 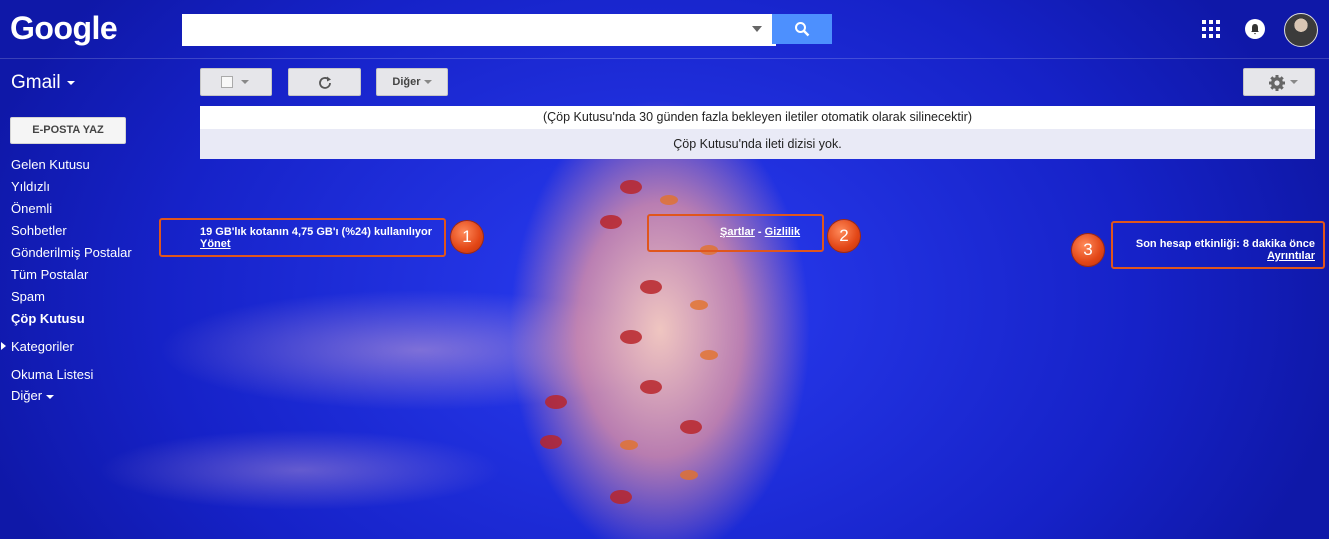 I want to click on google-logo: Google, so click(x=64, y=28).